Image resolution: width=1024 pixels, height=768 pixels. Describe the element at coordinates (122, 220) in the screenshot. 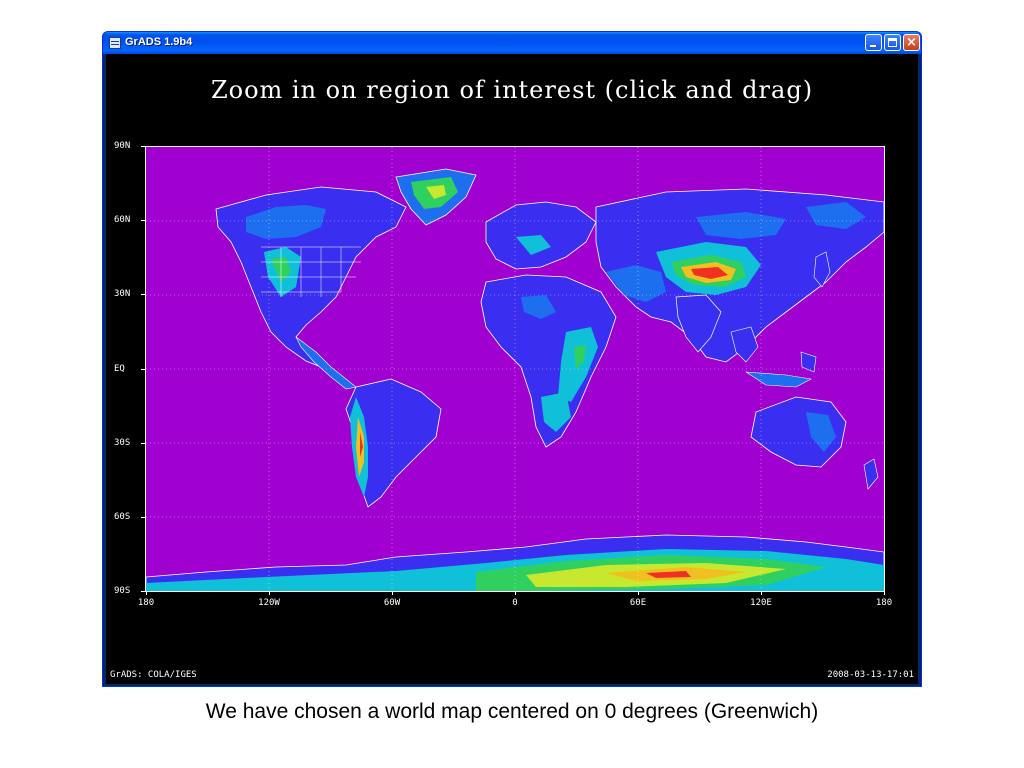

I see `lat-label-60n: 60N` at that location.